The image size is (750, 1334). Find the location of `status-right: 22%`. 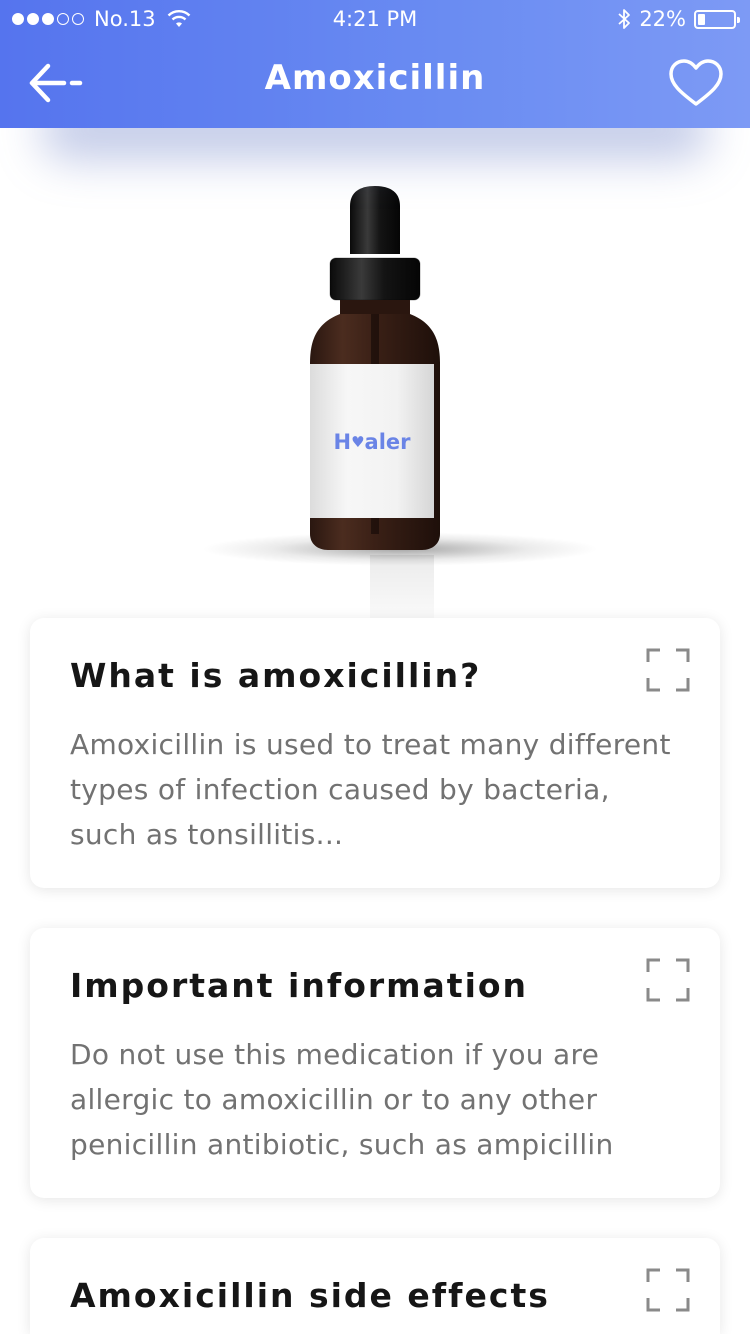

status-right: 22% is located at coordinates (678, 19).